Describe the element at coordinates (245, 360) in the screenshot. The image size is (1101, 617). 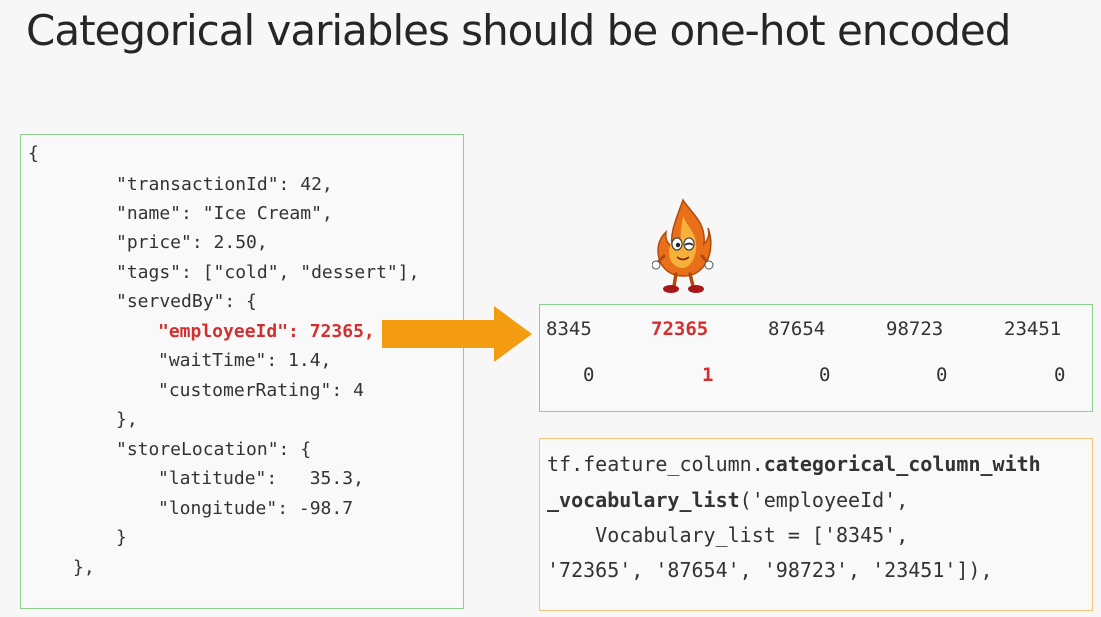
I see `json-line: "waitTime": 1.4,` at that location.